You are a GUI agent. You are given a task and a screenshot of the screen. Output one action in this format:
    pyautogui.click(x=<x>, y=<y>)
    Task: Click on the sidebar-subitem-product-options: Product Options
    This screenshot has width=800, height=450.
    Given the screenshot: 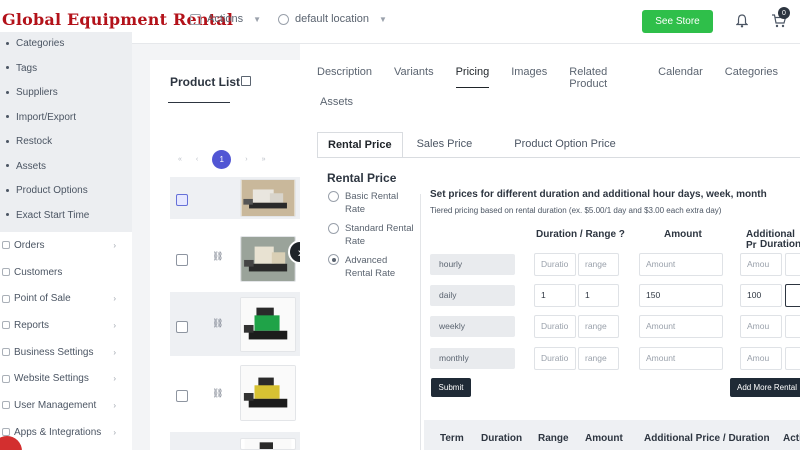 What is the action you would take?
    pyautogui.click(x=66, y=191)
    